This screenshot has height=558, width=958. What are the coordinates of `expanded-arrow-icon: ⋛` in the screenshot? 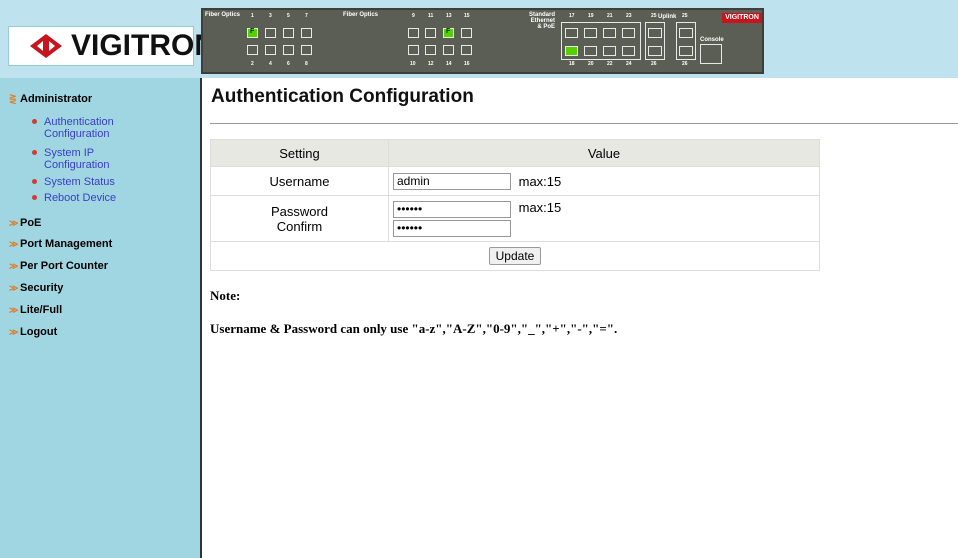 It's located at (13, 99).